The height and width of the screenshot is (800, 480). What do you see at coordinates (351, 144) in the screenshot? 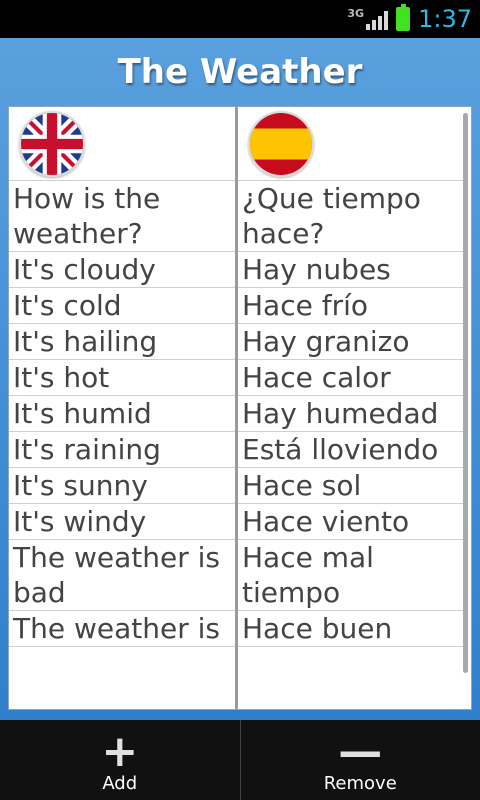
I see `spanish-flag-cell` at bounding box center [351, 144].